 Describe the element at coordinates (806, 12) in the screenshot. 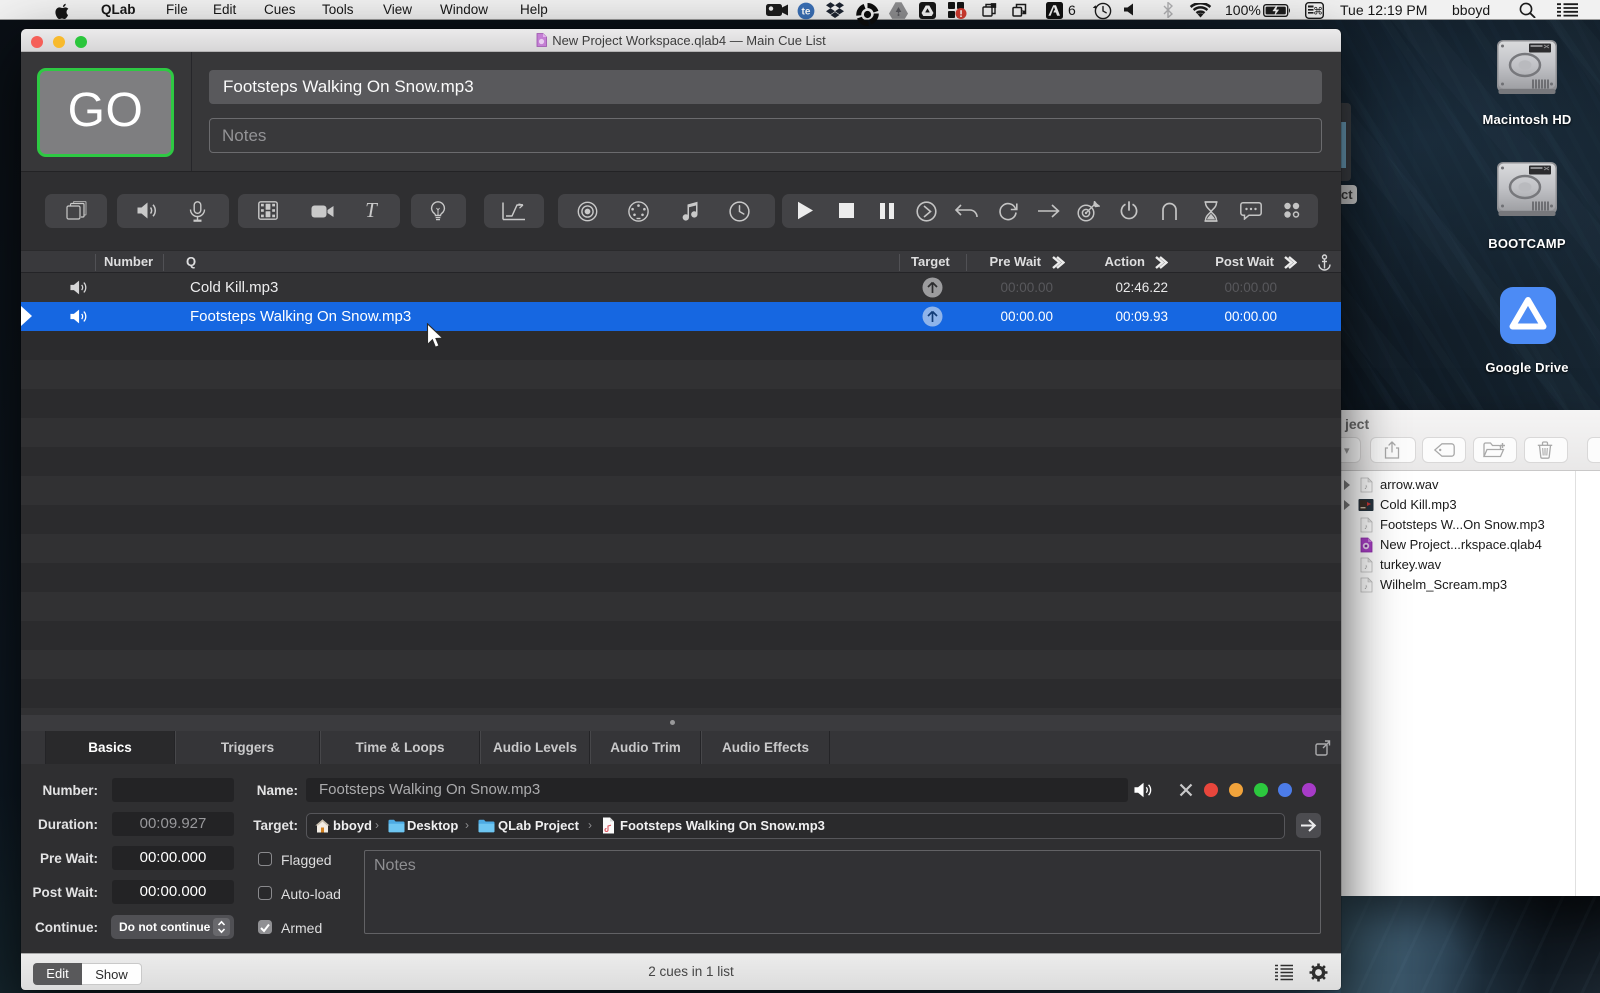

I see `svg-text: te` at that location.